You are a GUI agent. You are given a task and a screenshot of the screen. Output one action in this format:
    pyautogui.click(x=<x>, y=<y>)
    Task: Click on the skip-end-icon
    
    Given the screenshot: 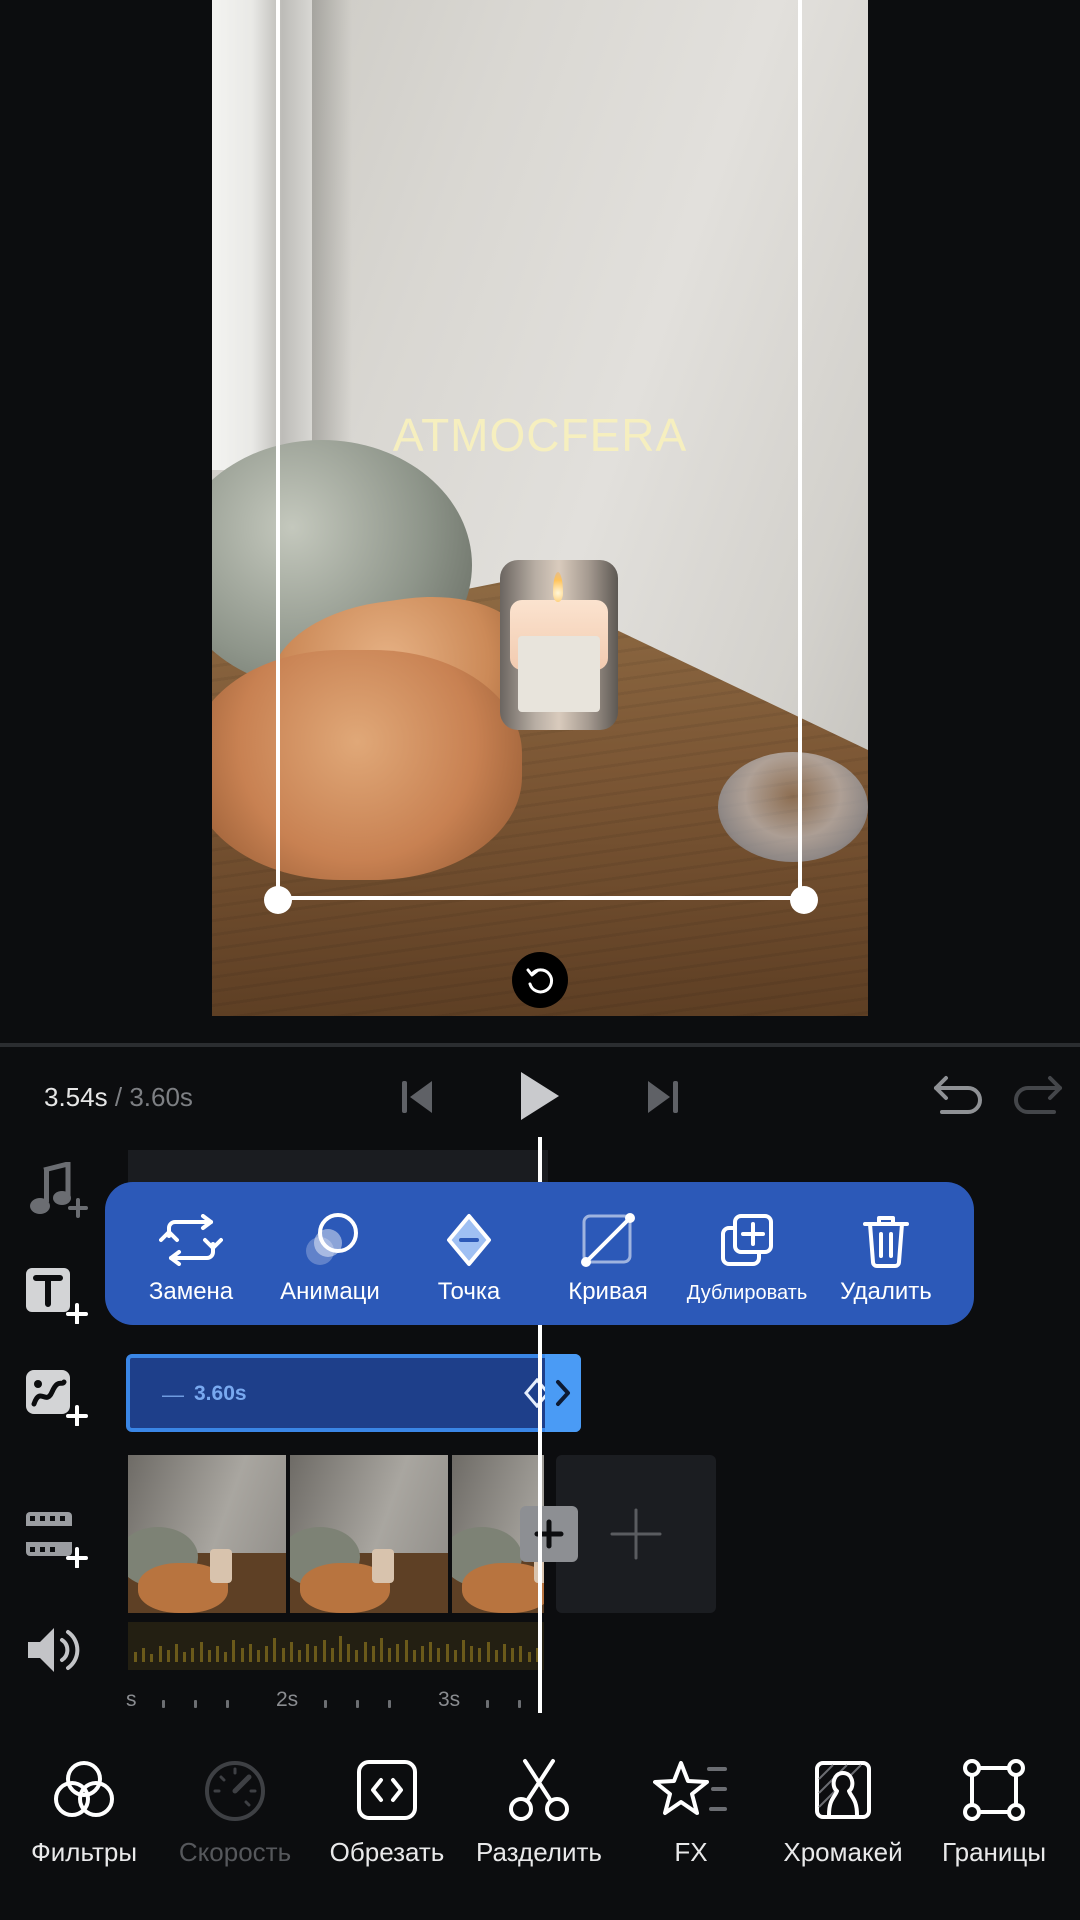 What is the action you would take?
    pyautogui.click(x=663, y=1097)
    